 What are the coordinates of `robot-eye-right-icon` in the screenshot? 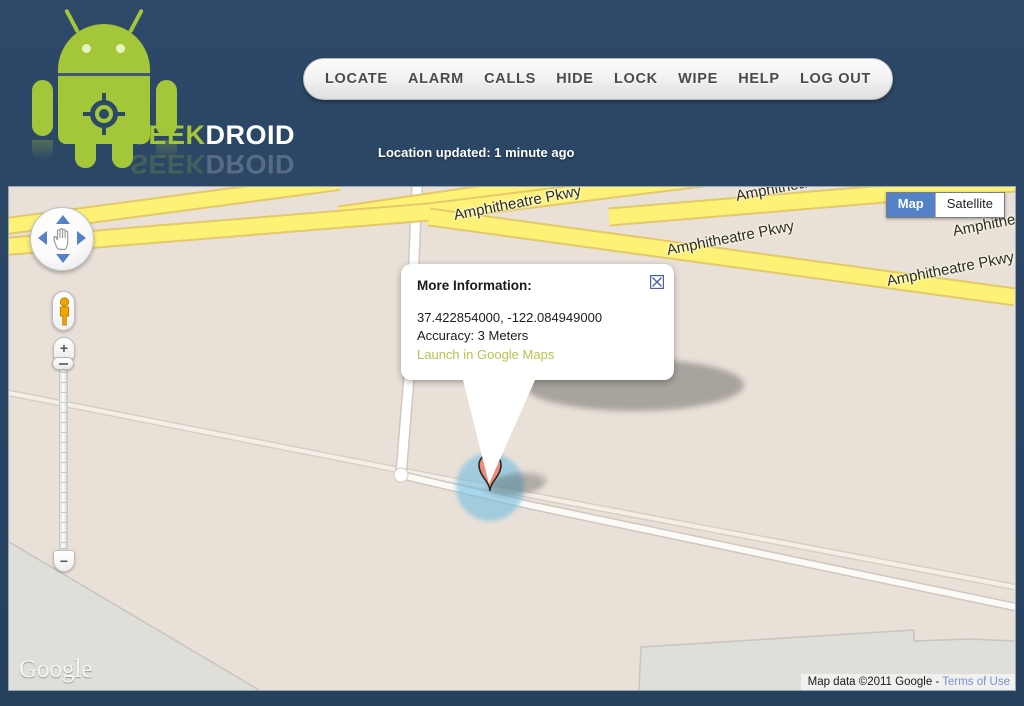 It's located at (120, 48).